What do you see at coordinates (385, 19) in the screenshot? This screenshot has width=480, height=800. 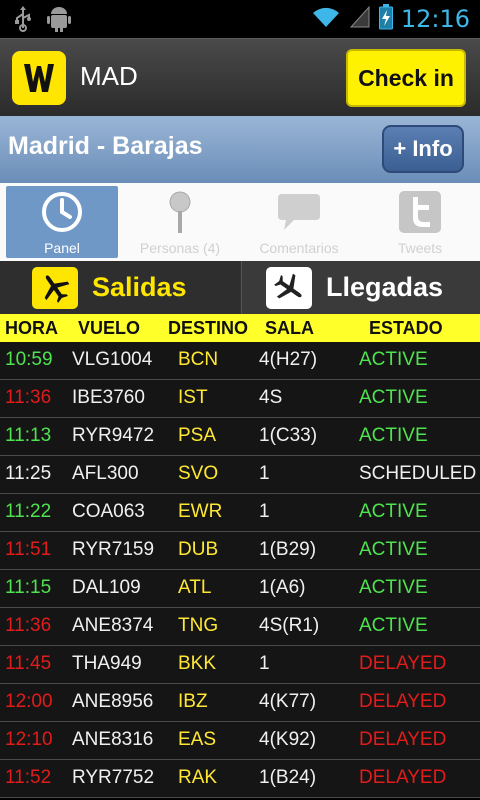 I see `battery-charging-icon` at bounding box center [385, 19].